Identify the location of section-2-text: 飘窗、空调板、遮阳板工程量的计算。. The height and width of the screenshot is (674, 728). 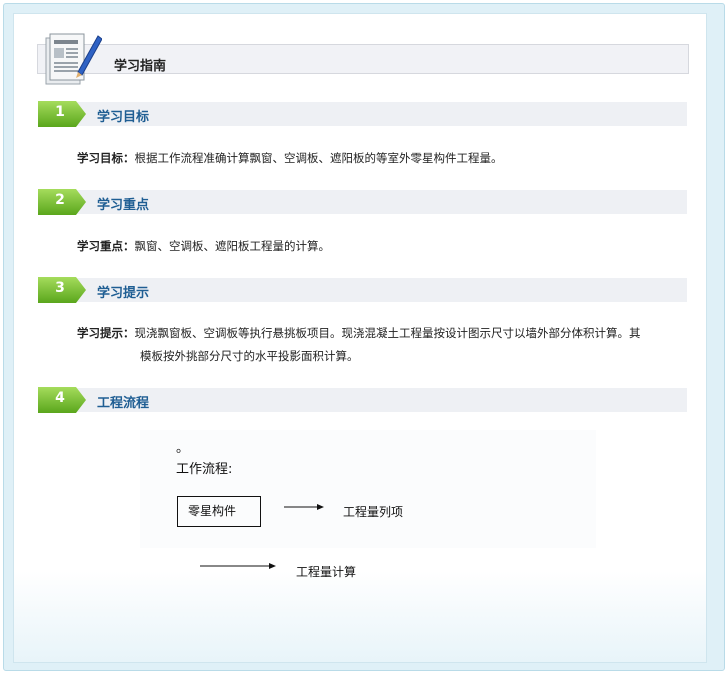
(232, 246).